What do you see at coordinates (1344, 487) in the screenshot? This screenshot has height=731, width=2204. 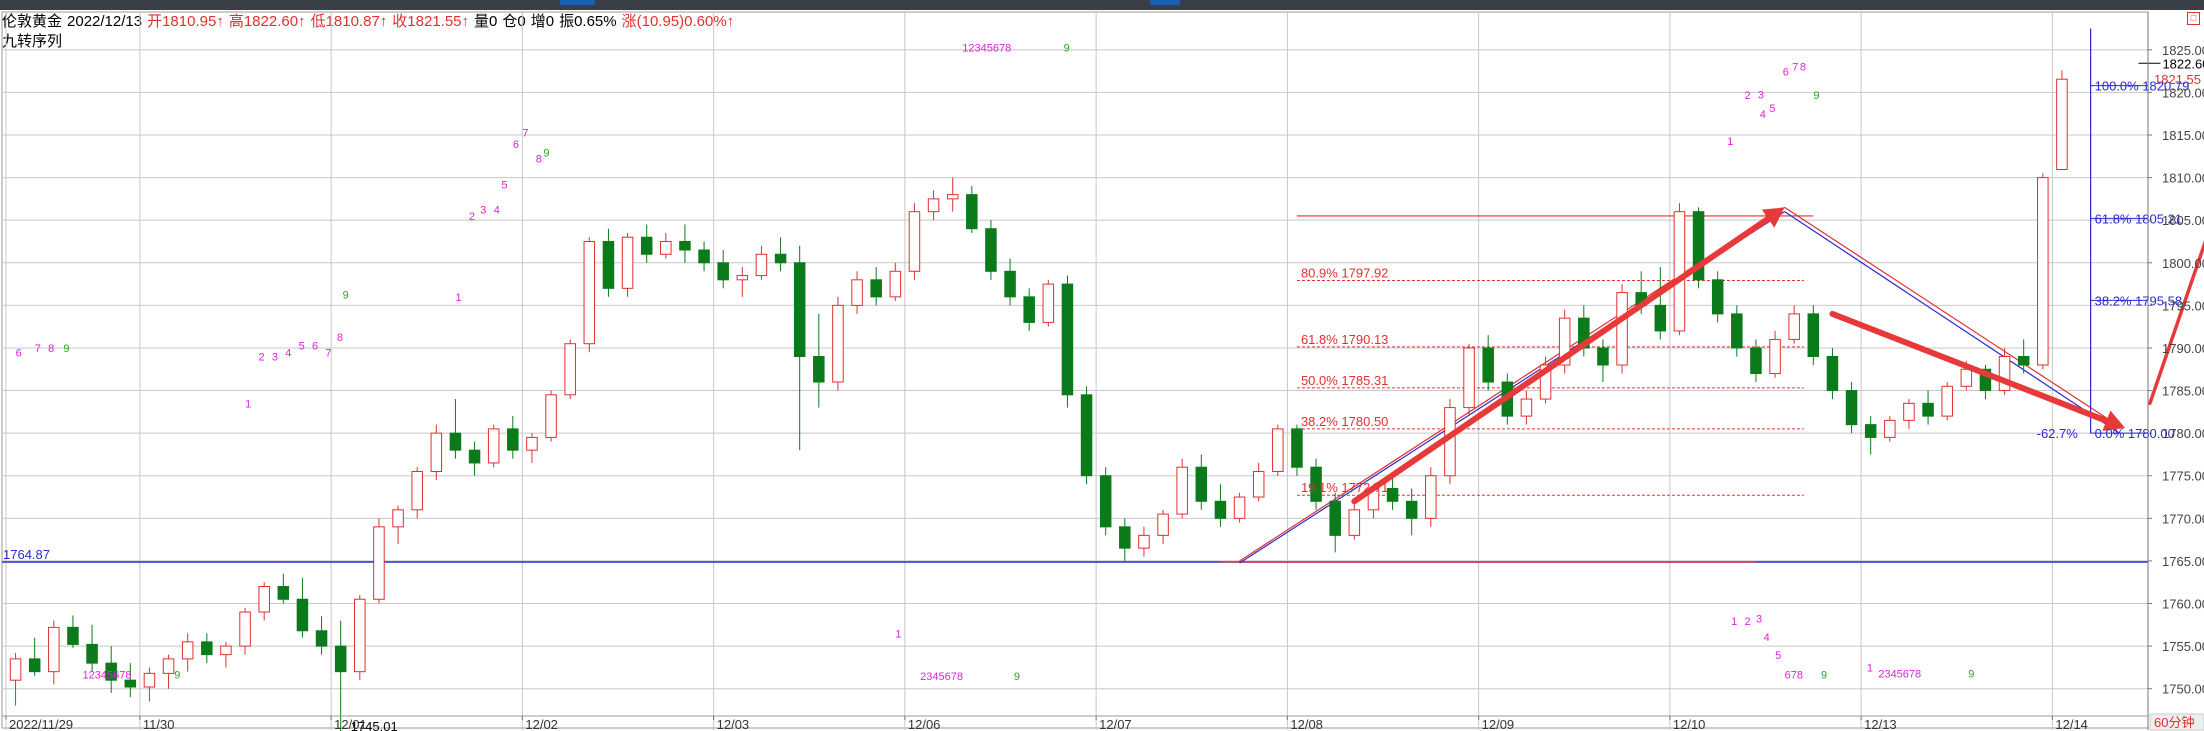 I see `fib-left-level-label: 19.1% 1772.71` at bounding box center [1344, 487].